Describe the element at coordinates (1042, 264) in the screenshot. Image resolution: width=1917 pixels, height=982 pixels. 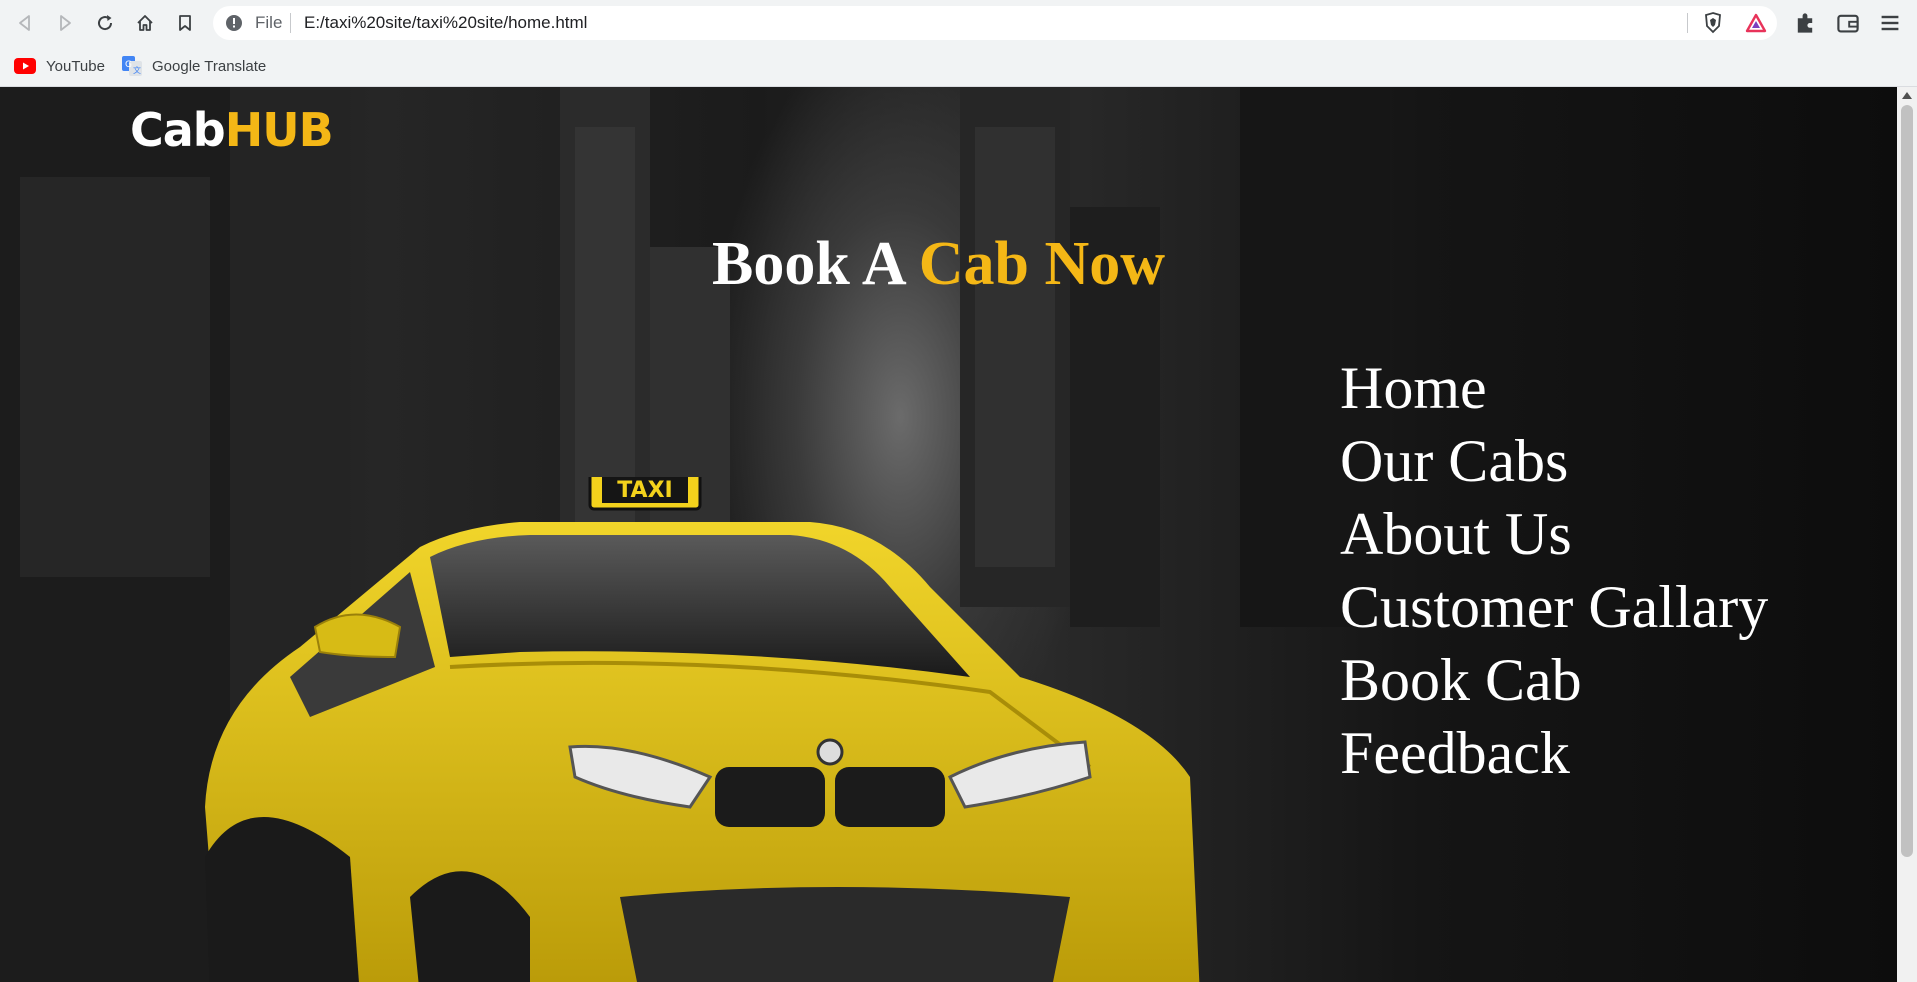
I see `headline-yellow: Cab Now` at that location.